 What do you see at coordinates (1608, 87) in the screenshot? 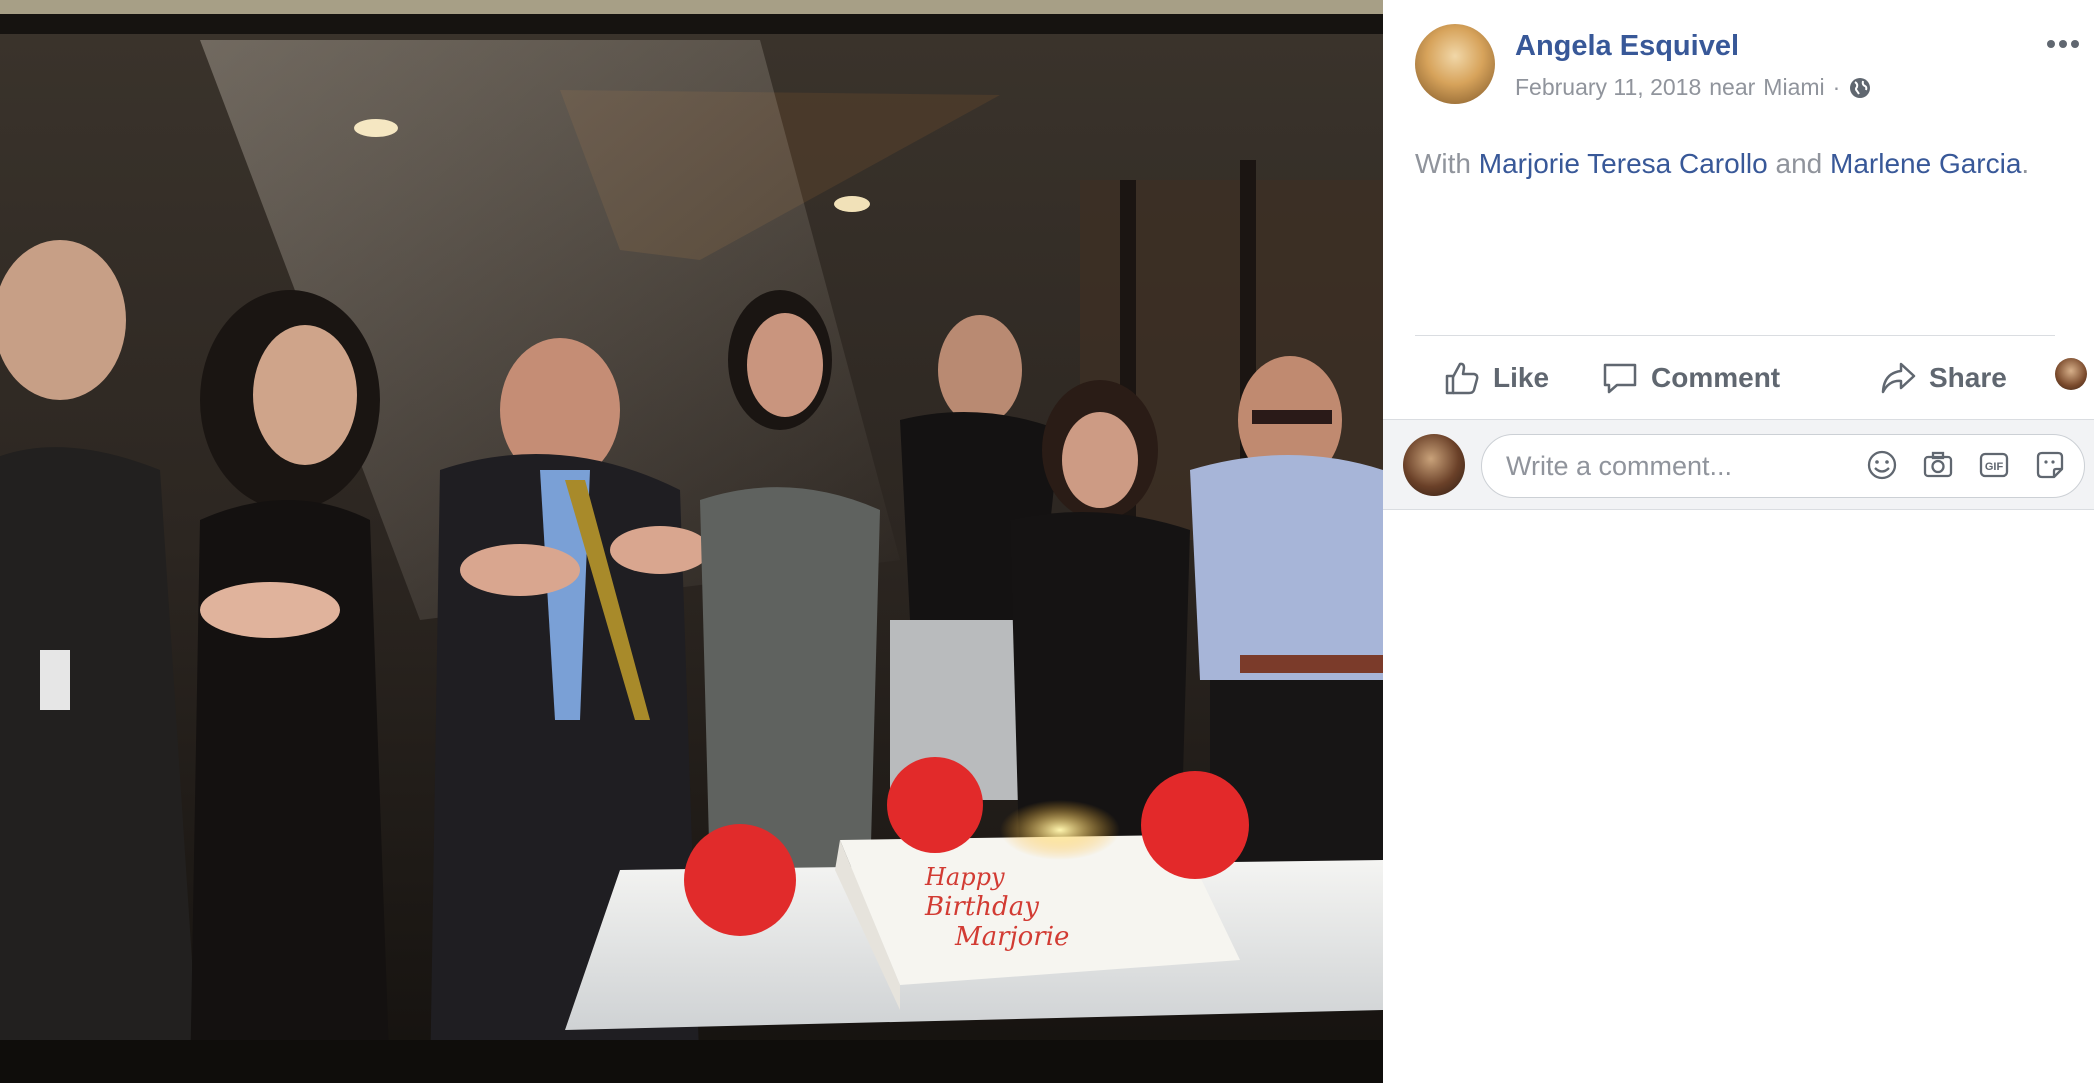
I see `post-date: February 11, 2018` at bounding box center [1608, 87].